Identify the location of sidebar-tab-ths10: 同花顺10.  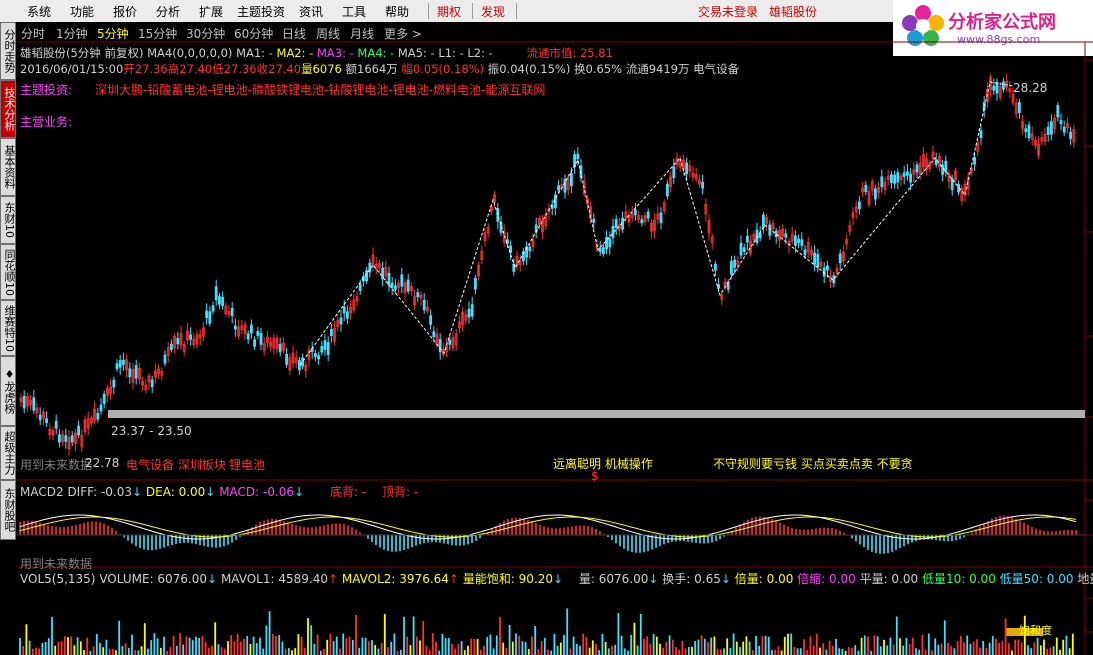
(8, 272).